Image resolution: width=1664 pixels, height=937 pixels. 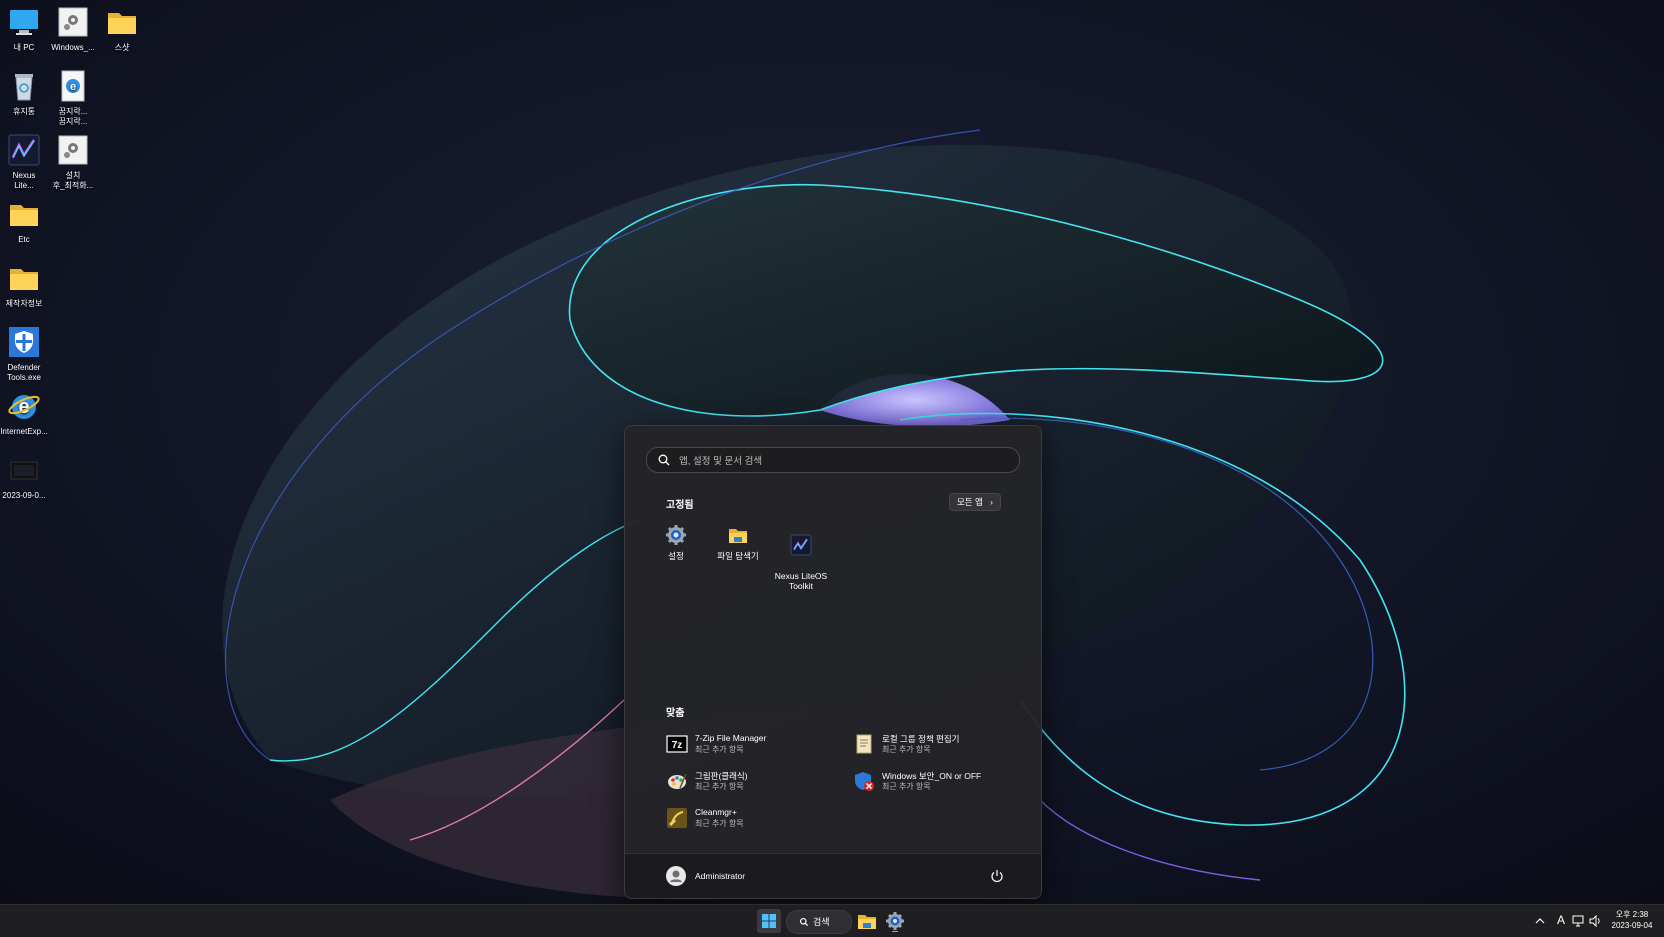 I want to click on clock-date: 2023-09-04, so click(x=1632, y=925).